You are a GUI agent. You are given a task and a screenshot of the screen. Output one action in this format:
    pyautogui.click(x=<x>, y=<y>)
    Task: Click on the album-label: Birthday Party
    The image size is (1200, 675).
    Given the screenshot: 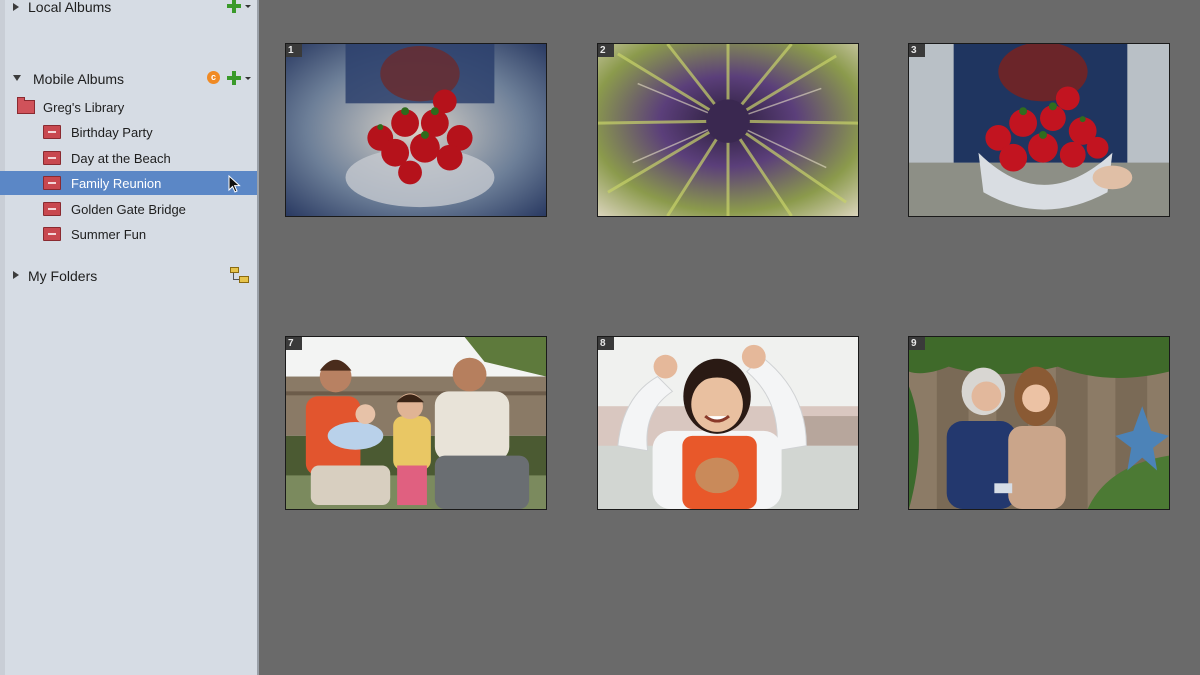 What is the action you would take?
    pyautogui.click(x=112, y=132)
    